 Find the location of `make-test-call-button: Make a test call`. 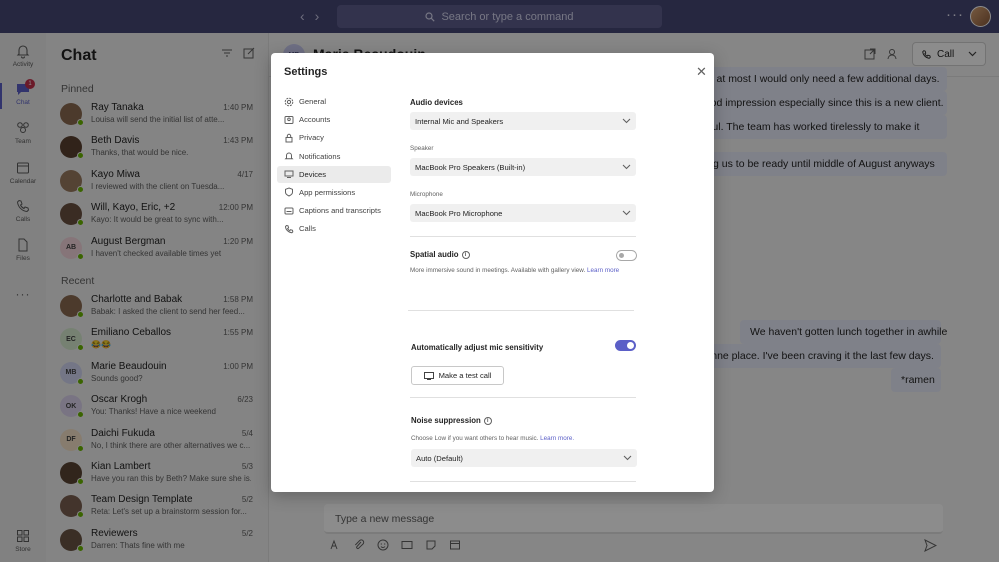

make-test-call-button: Make a test call is located at coordinates (457, 375).